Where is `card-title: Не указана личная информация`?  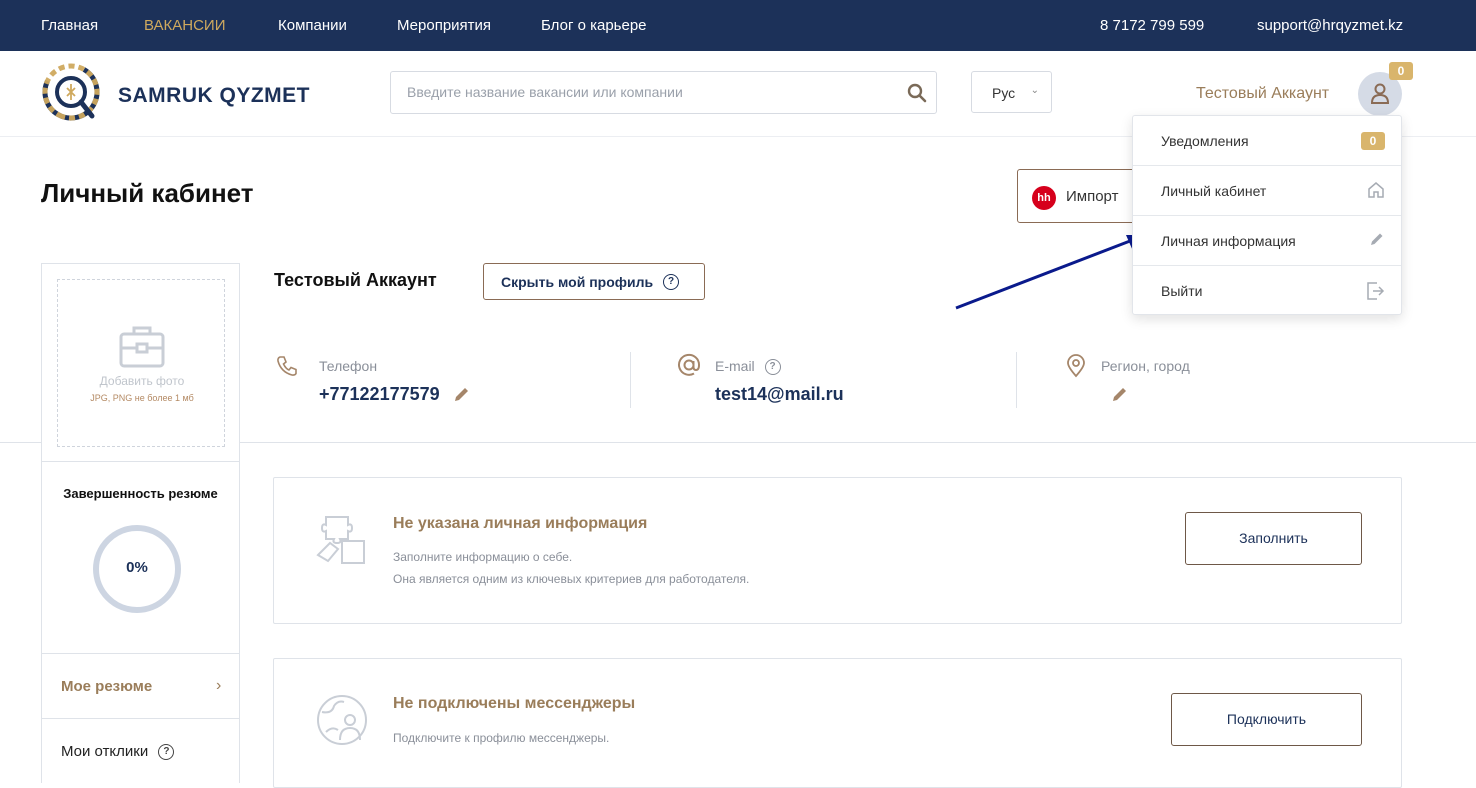
card-title: Не указана личная информация is located at coordinates (520, 523).